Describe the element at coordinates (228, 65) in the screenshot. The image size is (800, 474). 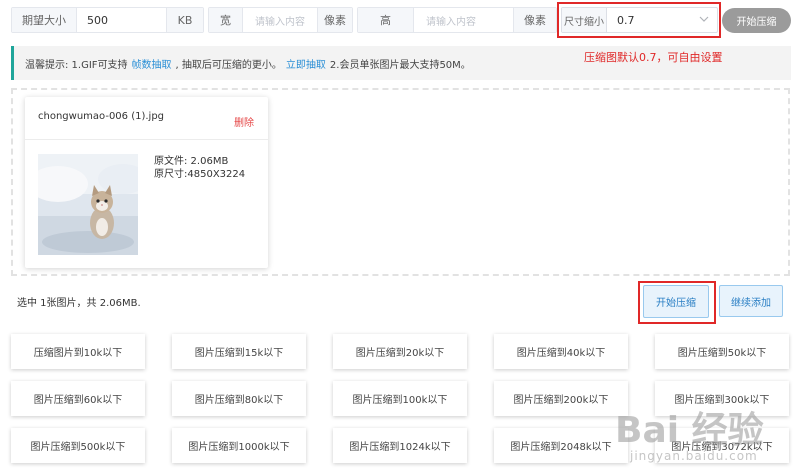
I see `tip-middle: , 抽取后可压缩的更小。` at that location.